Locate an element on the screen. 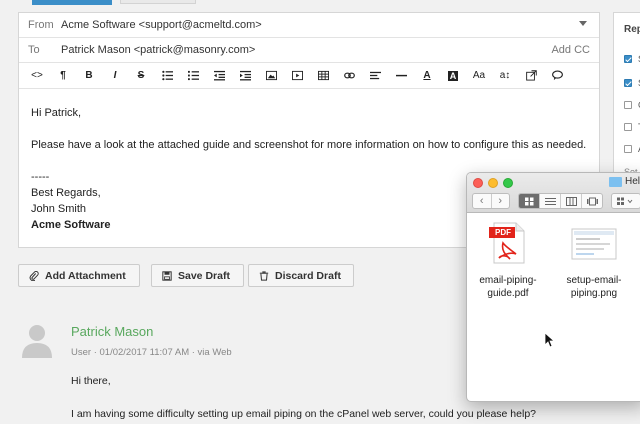 This screenshot has width=640, height=424. file-item-png: setup-email- piping.png is located at coordinates (594, 260).